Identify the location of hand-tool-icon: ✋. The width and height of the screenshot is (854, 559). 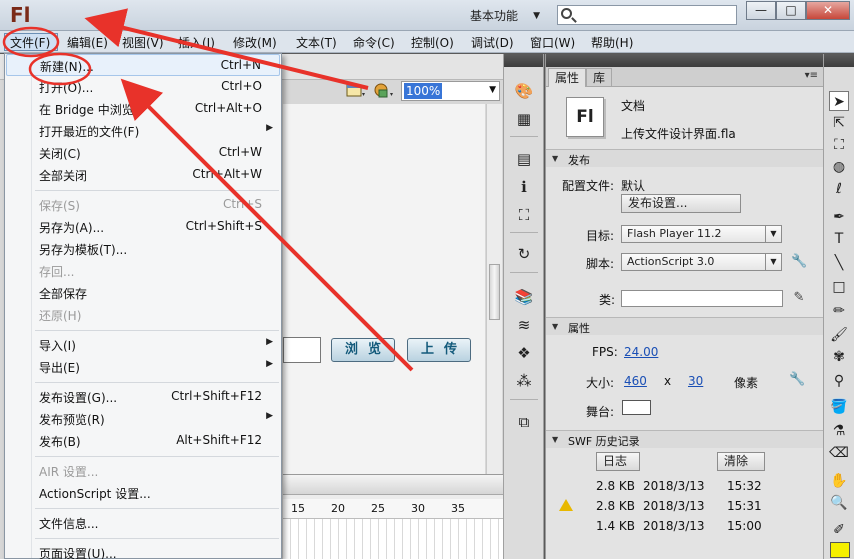
(839, 481).